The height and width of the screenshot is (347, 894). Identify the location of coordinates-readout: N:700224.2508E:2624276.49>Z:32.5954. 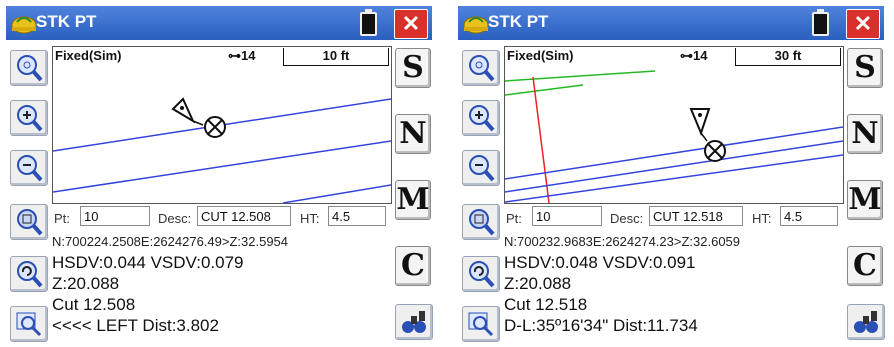
(170, 241).